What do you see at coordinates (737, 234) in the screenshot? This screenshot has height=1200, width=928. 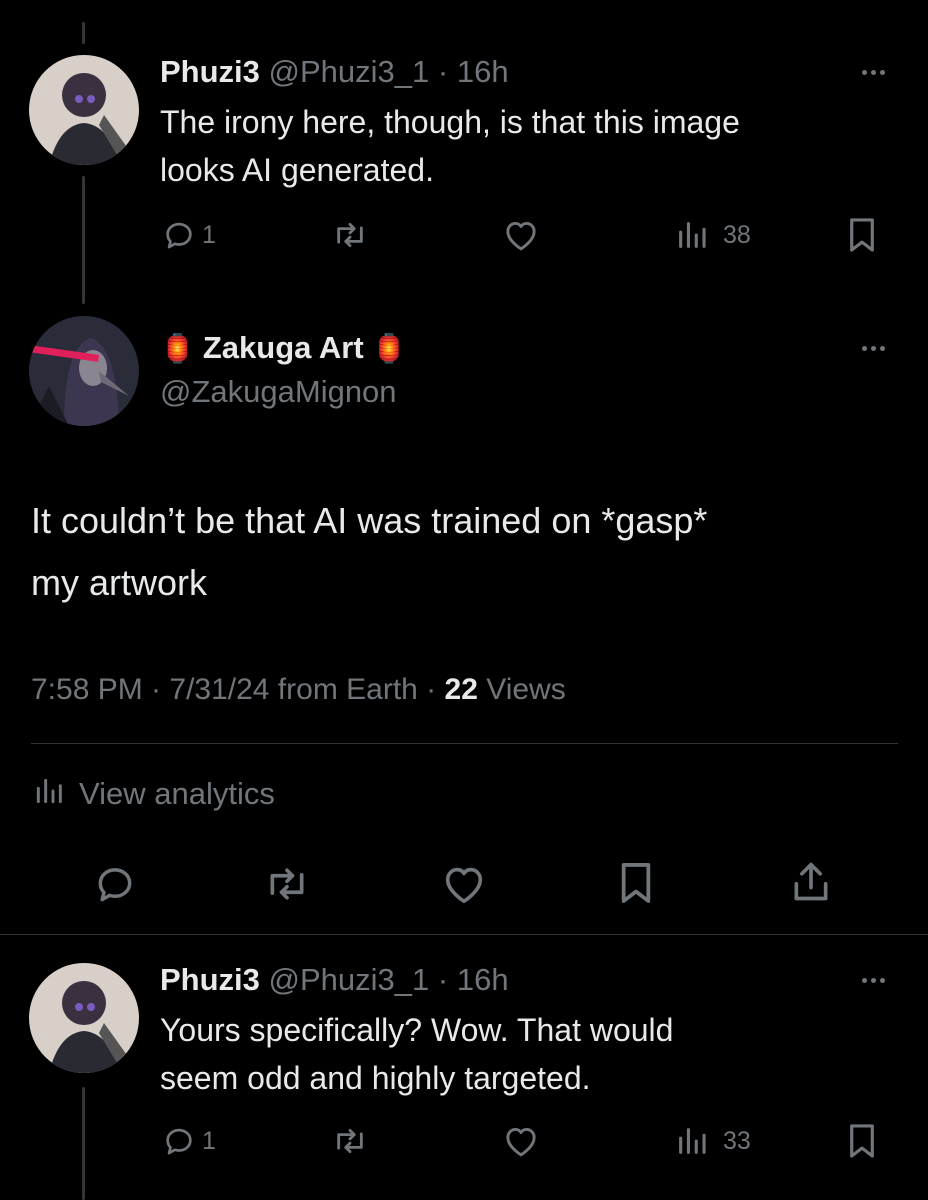 I see `reply1-view-count: 38` at bounding box center [737, 234].